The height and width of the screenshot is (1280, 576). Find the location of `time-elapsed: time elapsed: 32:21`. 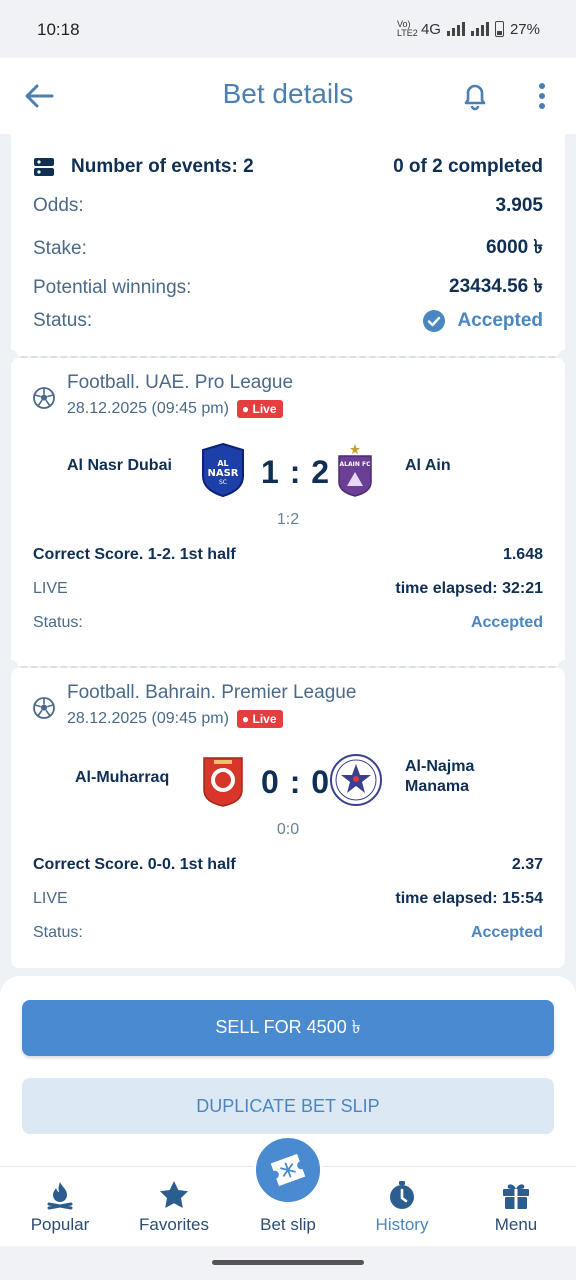

time-elapsed: time elapsed: 32:21 is located at coordinates (469, 588).